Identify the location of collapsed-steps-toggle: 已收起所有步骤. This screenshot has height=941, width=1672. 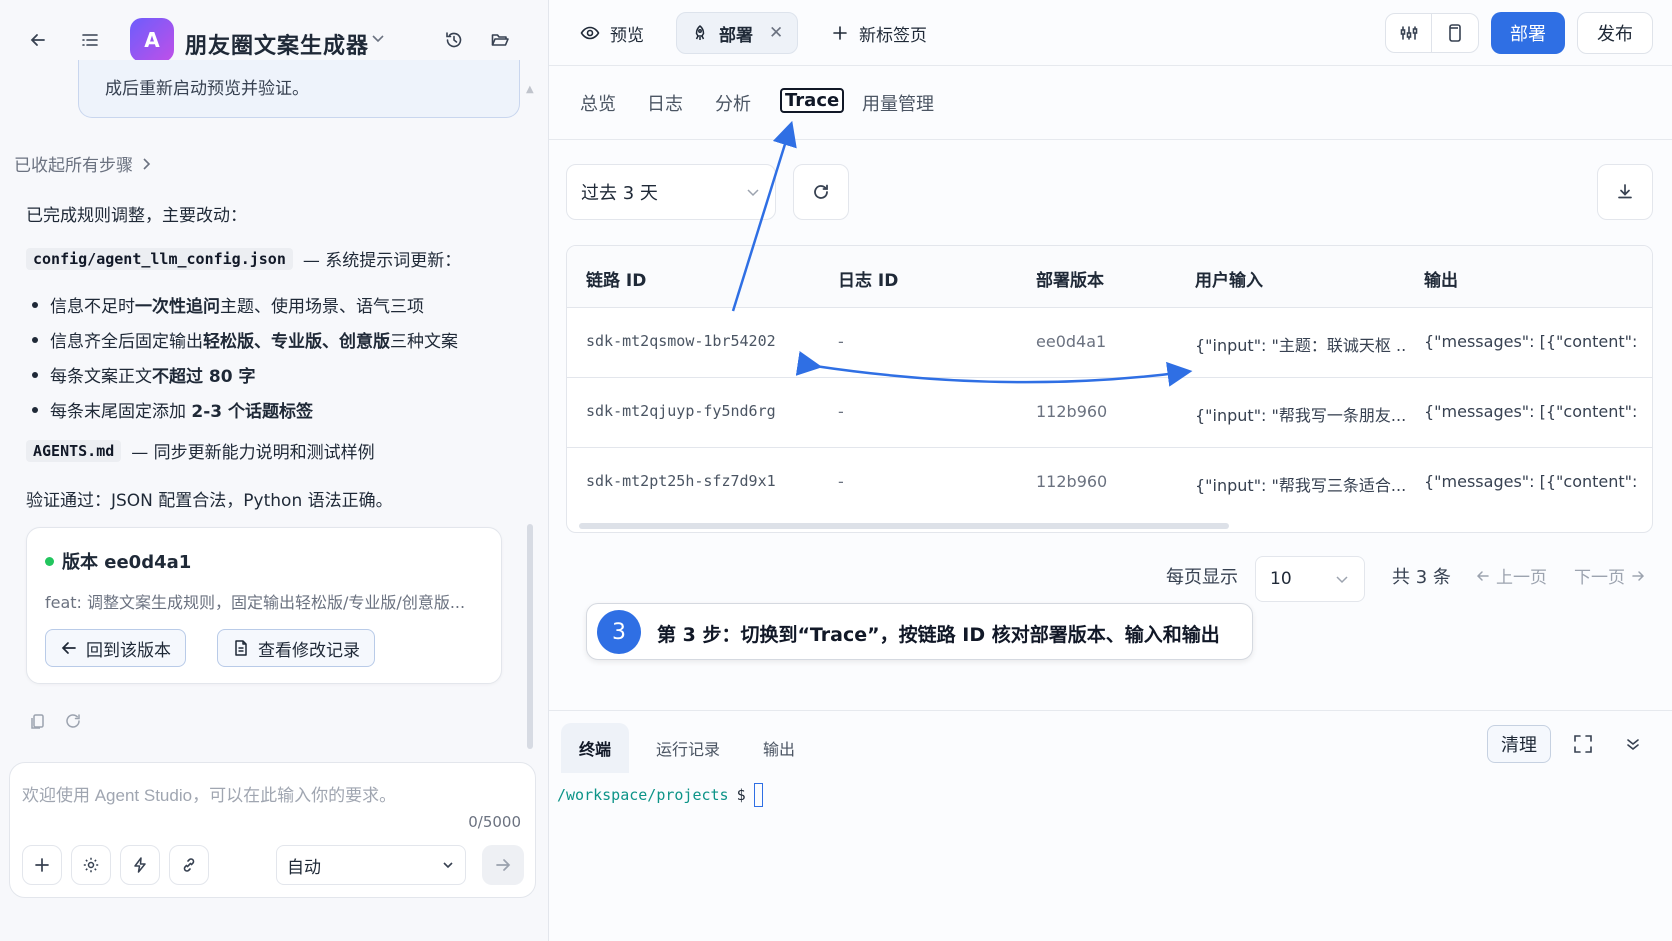
(83, 163).